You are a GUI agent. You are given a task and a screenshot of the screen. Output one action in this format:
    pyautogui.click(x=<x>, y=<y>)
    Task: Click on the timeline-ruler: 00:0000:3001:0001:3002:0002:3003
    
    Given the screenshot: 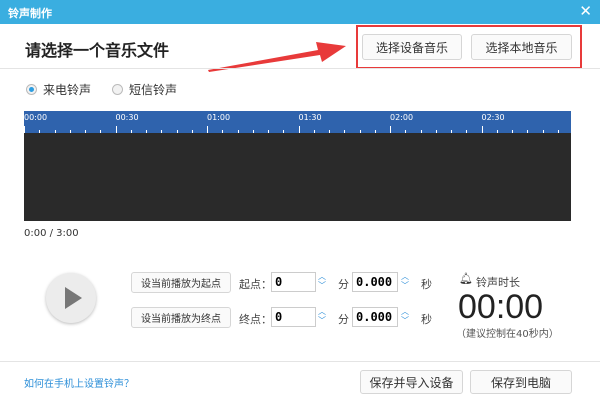 What is the action you would take?
    pyautogui.click(x=297, y=122)
    